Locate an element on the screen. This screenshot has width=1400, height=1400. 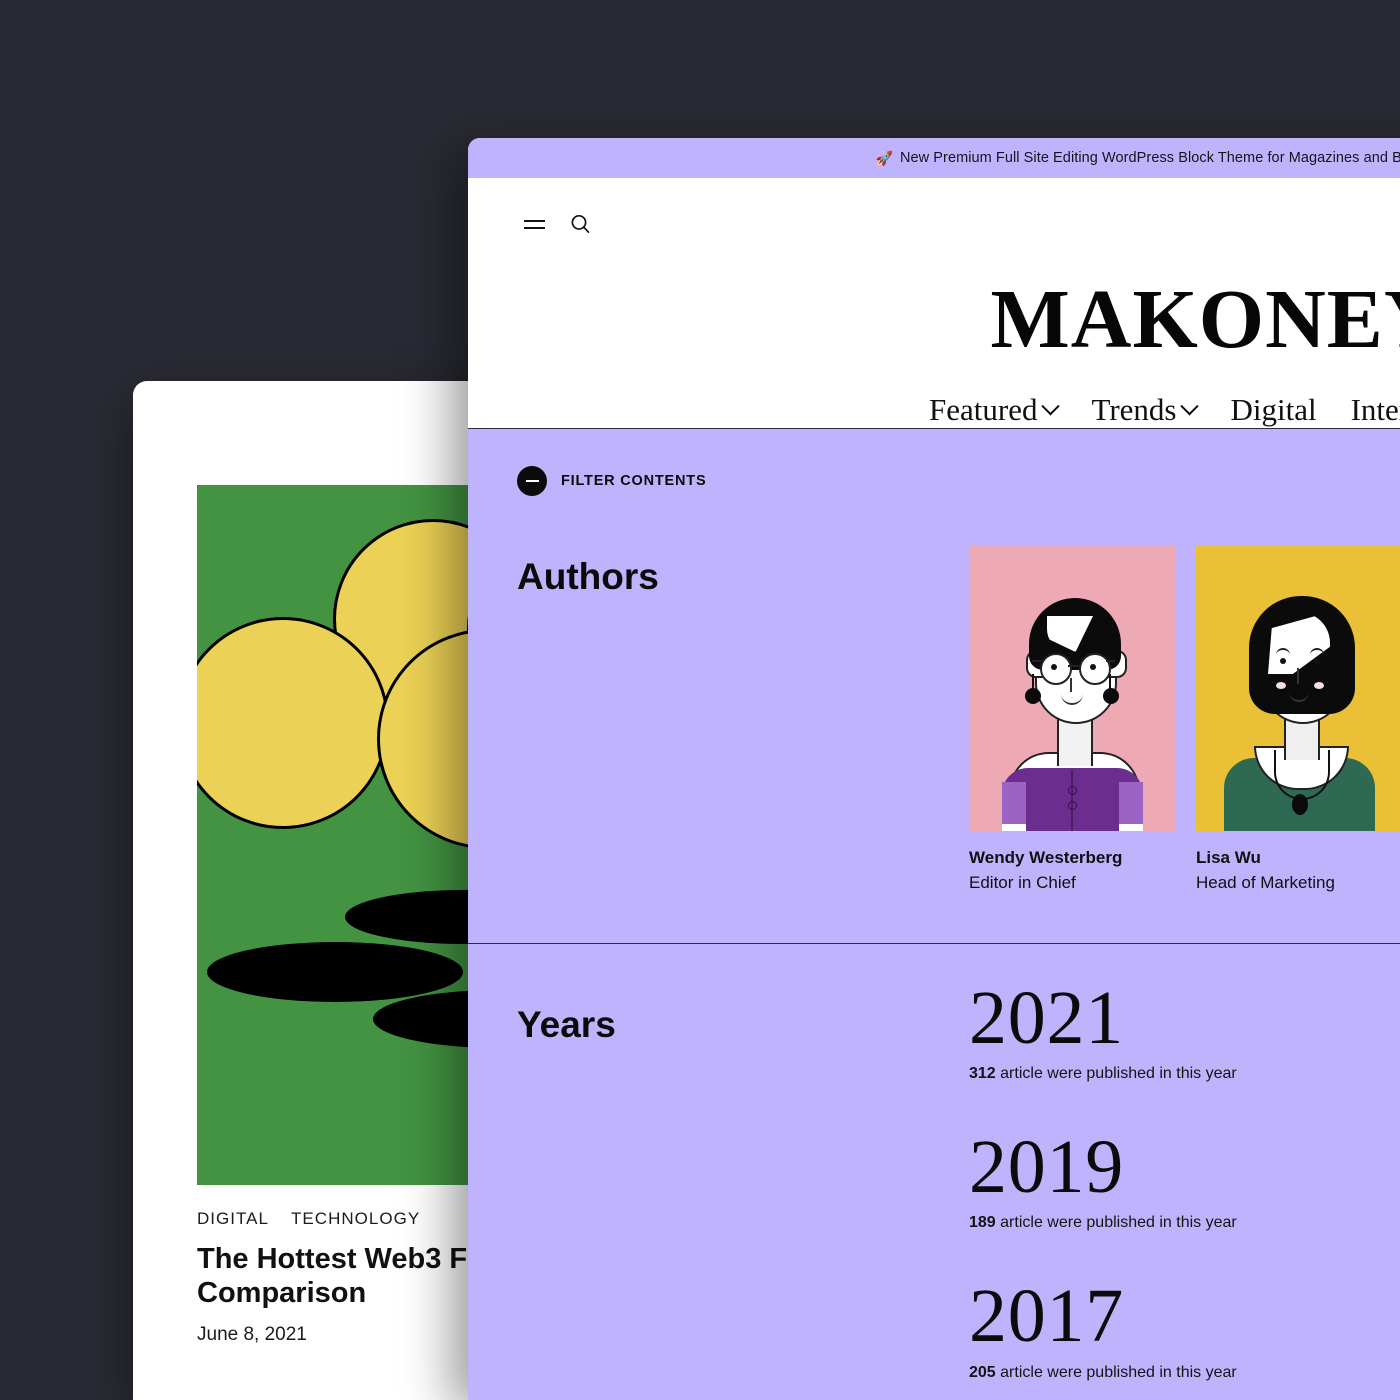
nav-item-trends: Trends is located at coordinates (1145, 410).